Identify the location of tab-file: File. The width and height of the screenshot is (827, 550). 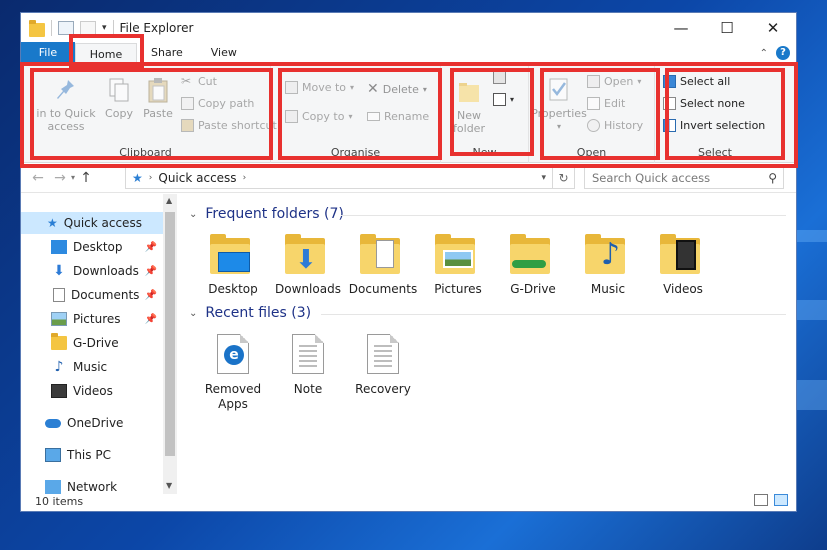
(48, 53).